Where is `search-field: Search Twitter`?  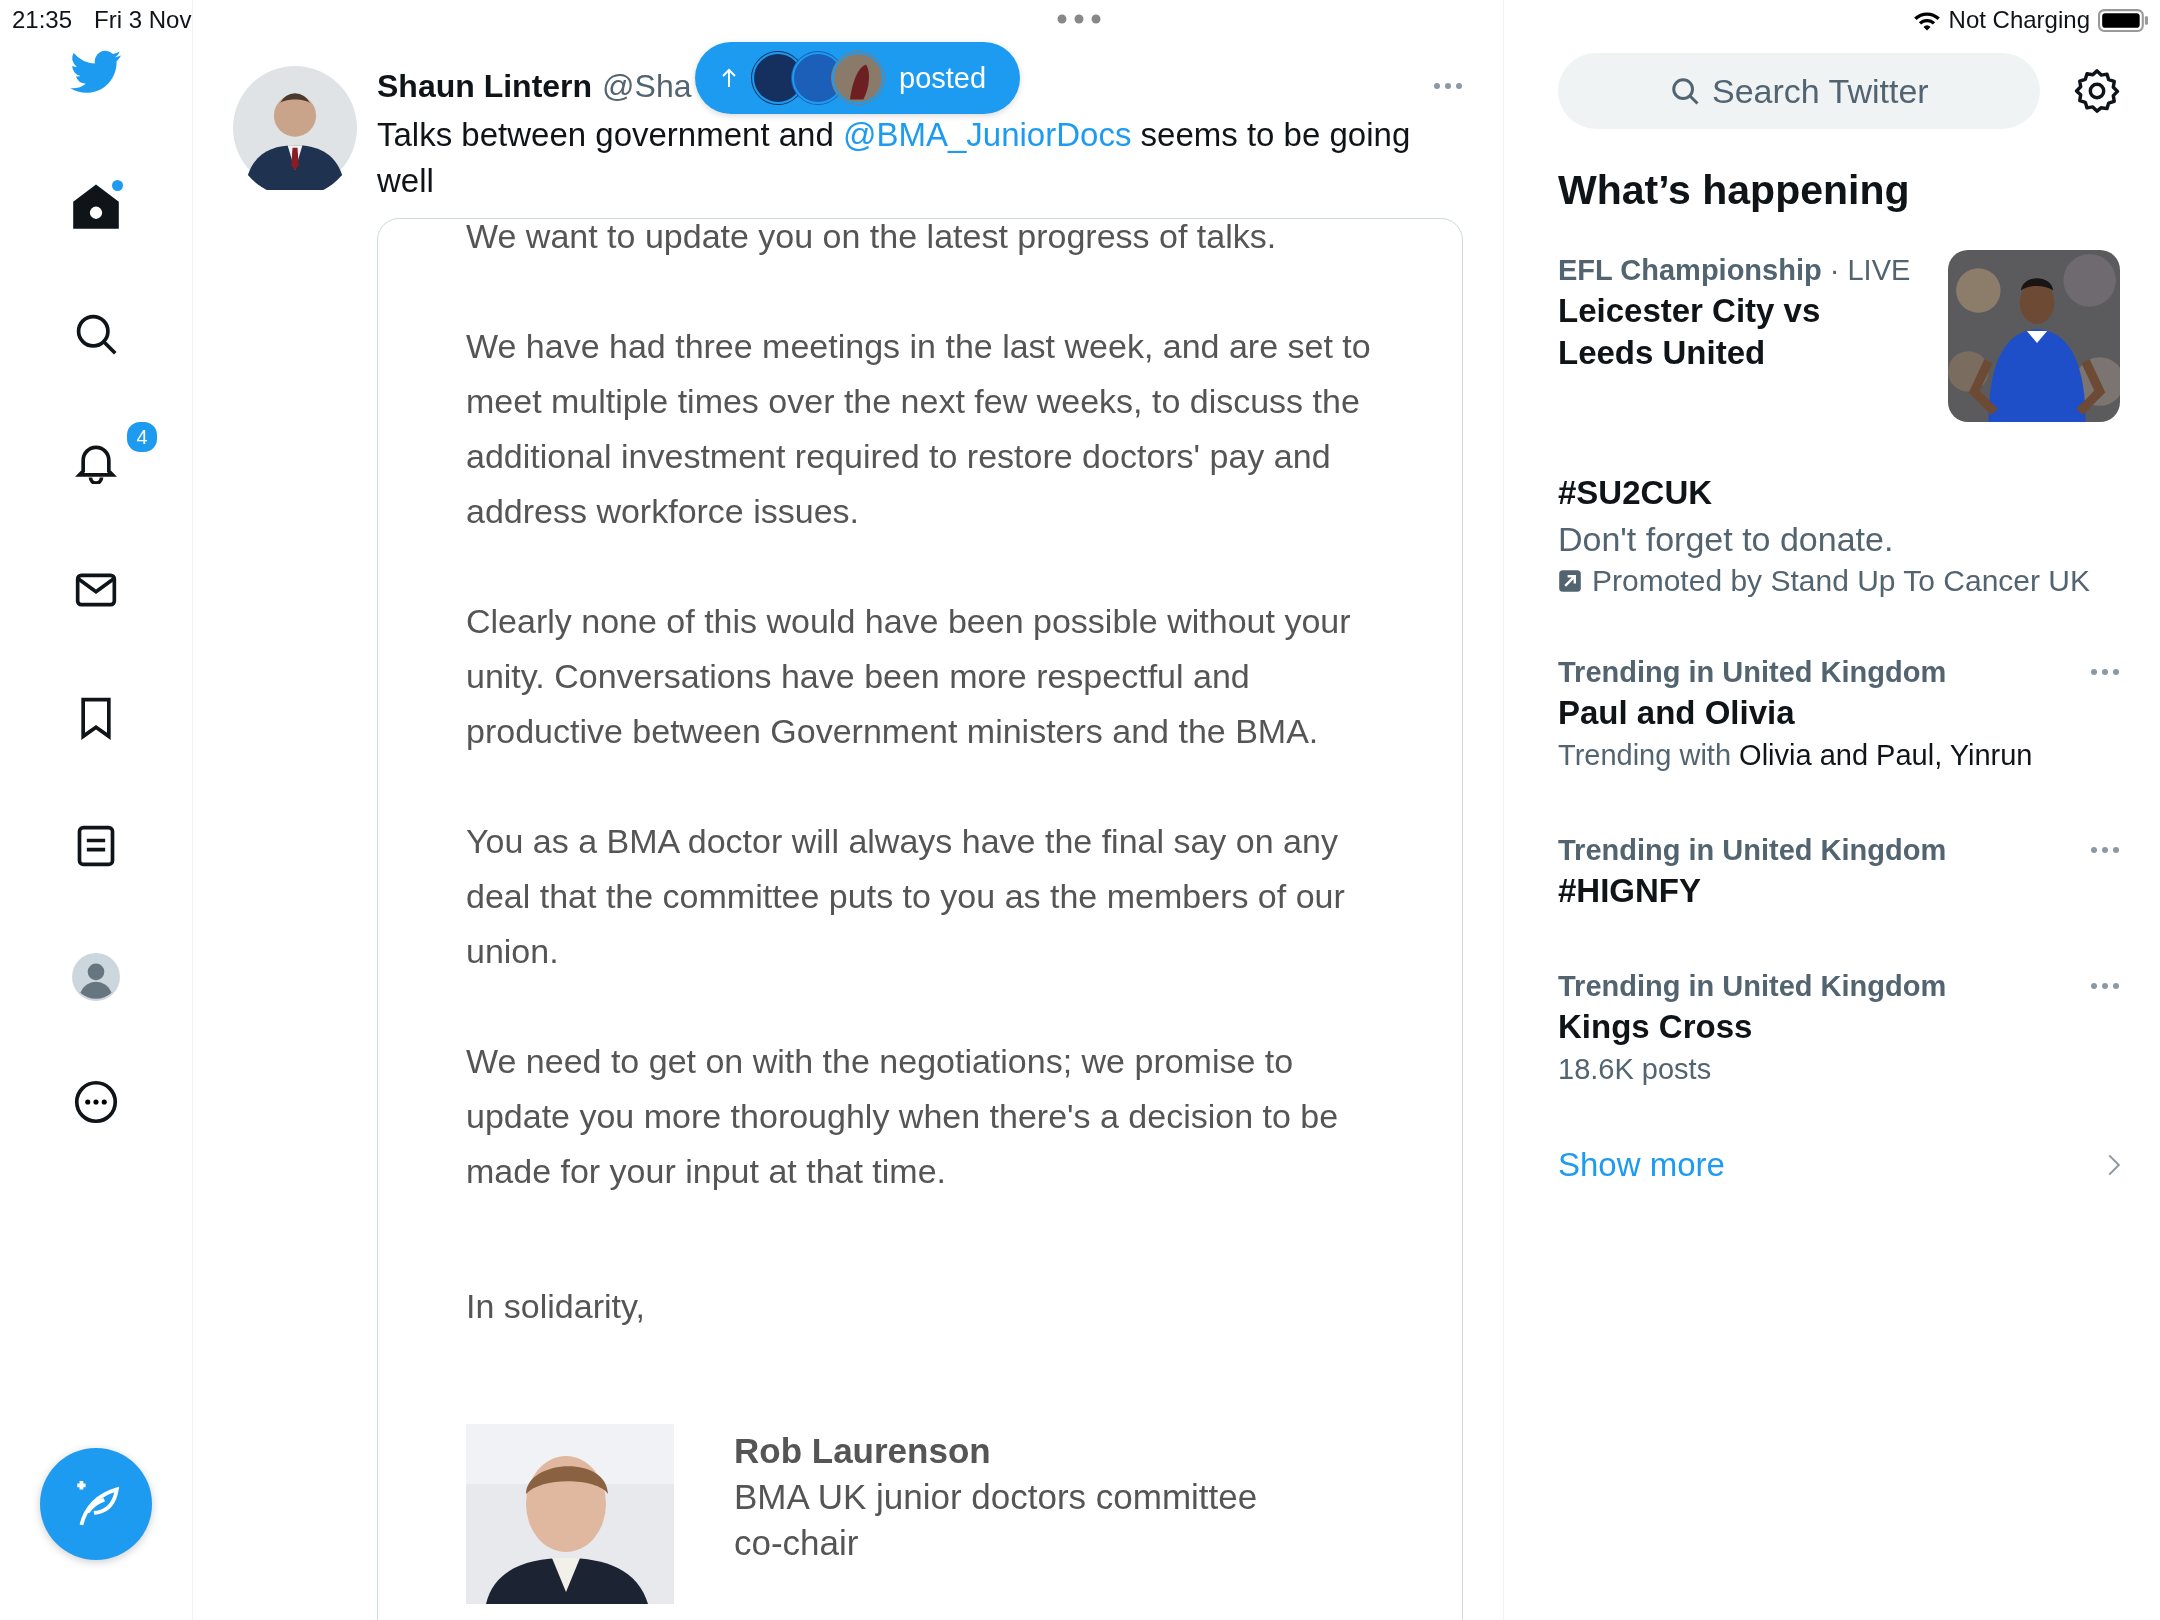
search-field: Search Twitter is located at coordinates (1799, 91).